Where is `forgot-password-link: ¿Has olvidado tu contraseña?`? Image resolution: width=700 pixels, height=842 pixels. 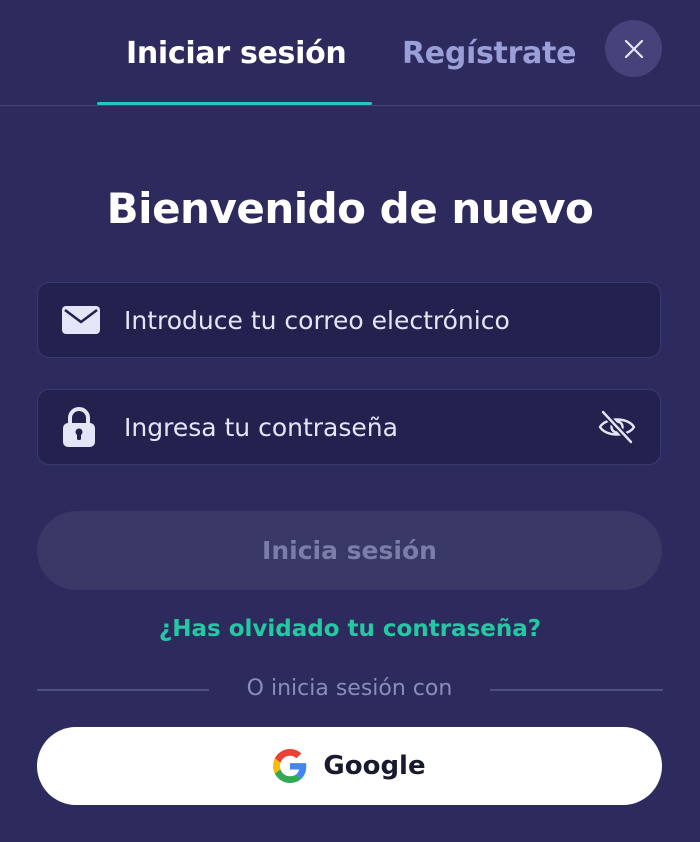
forgot-password-link: ¿Has olvidado tu contraseña? is located at coordinates (350, 629).